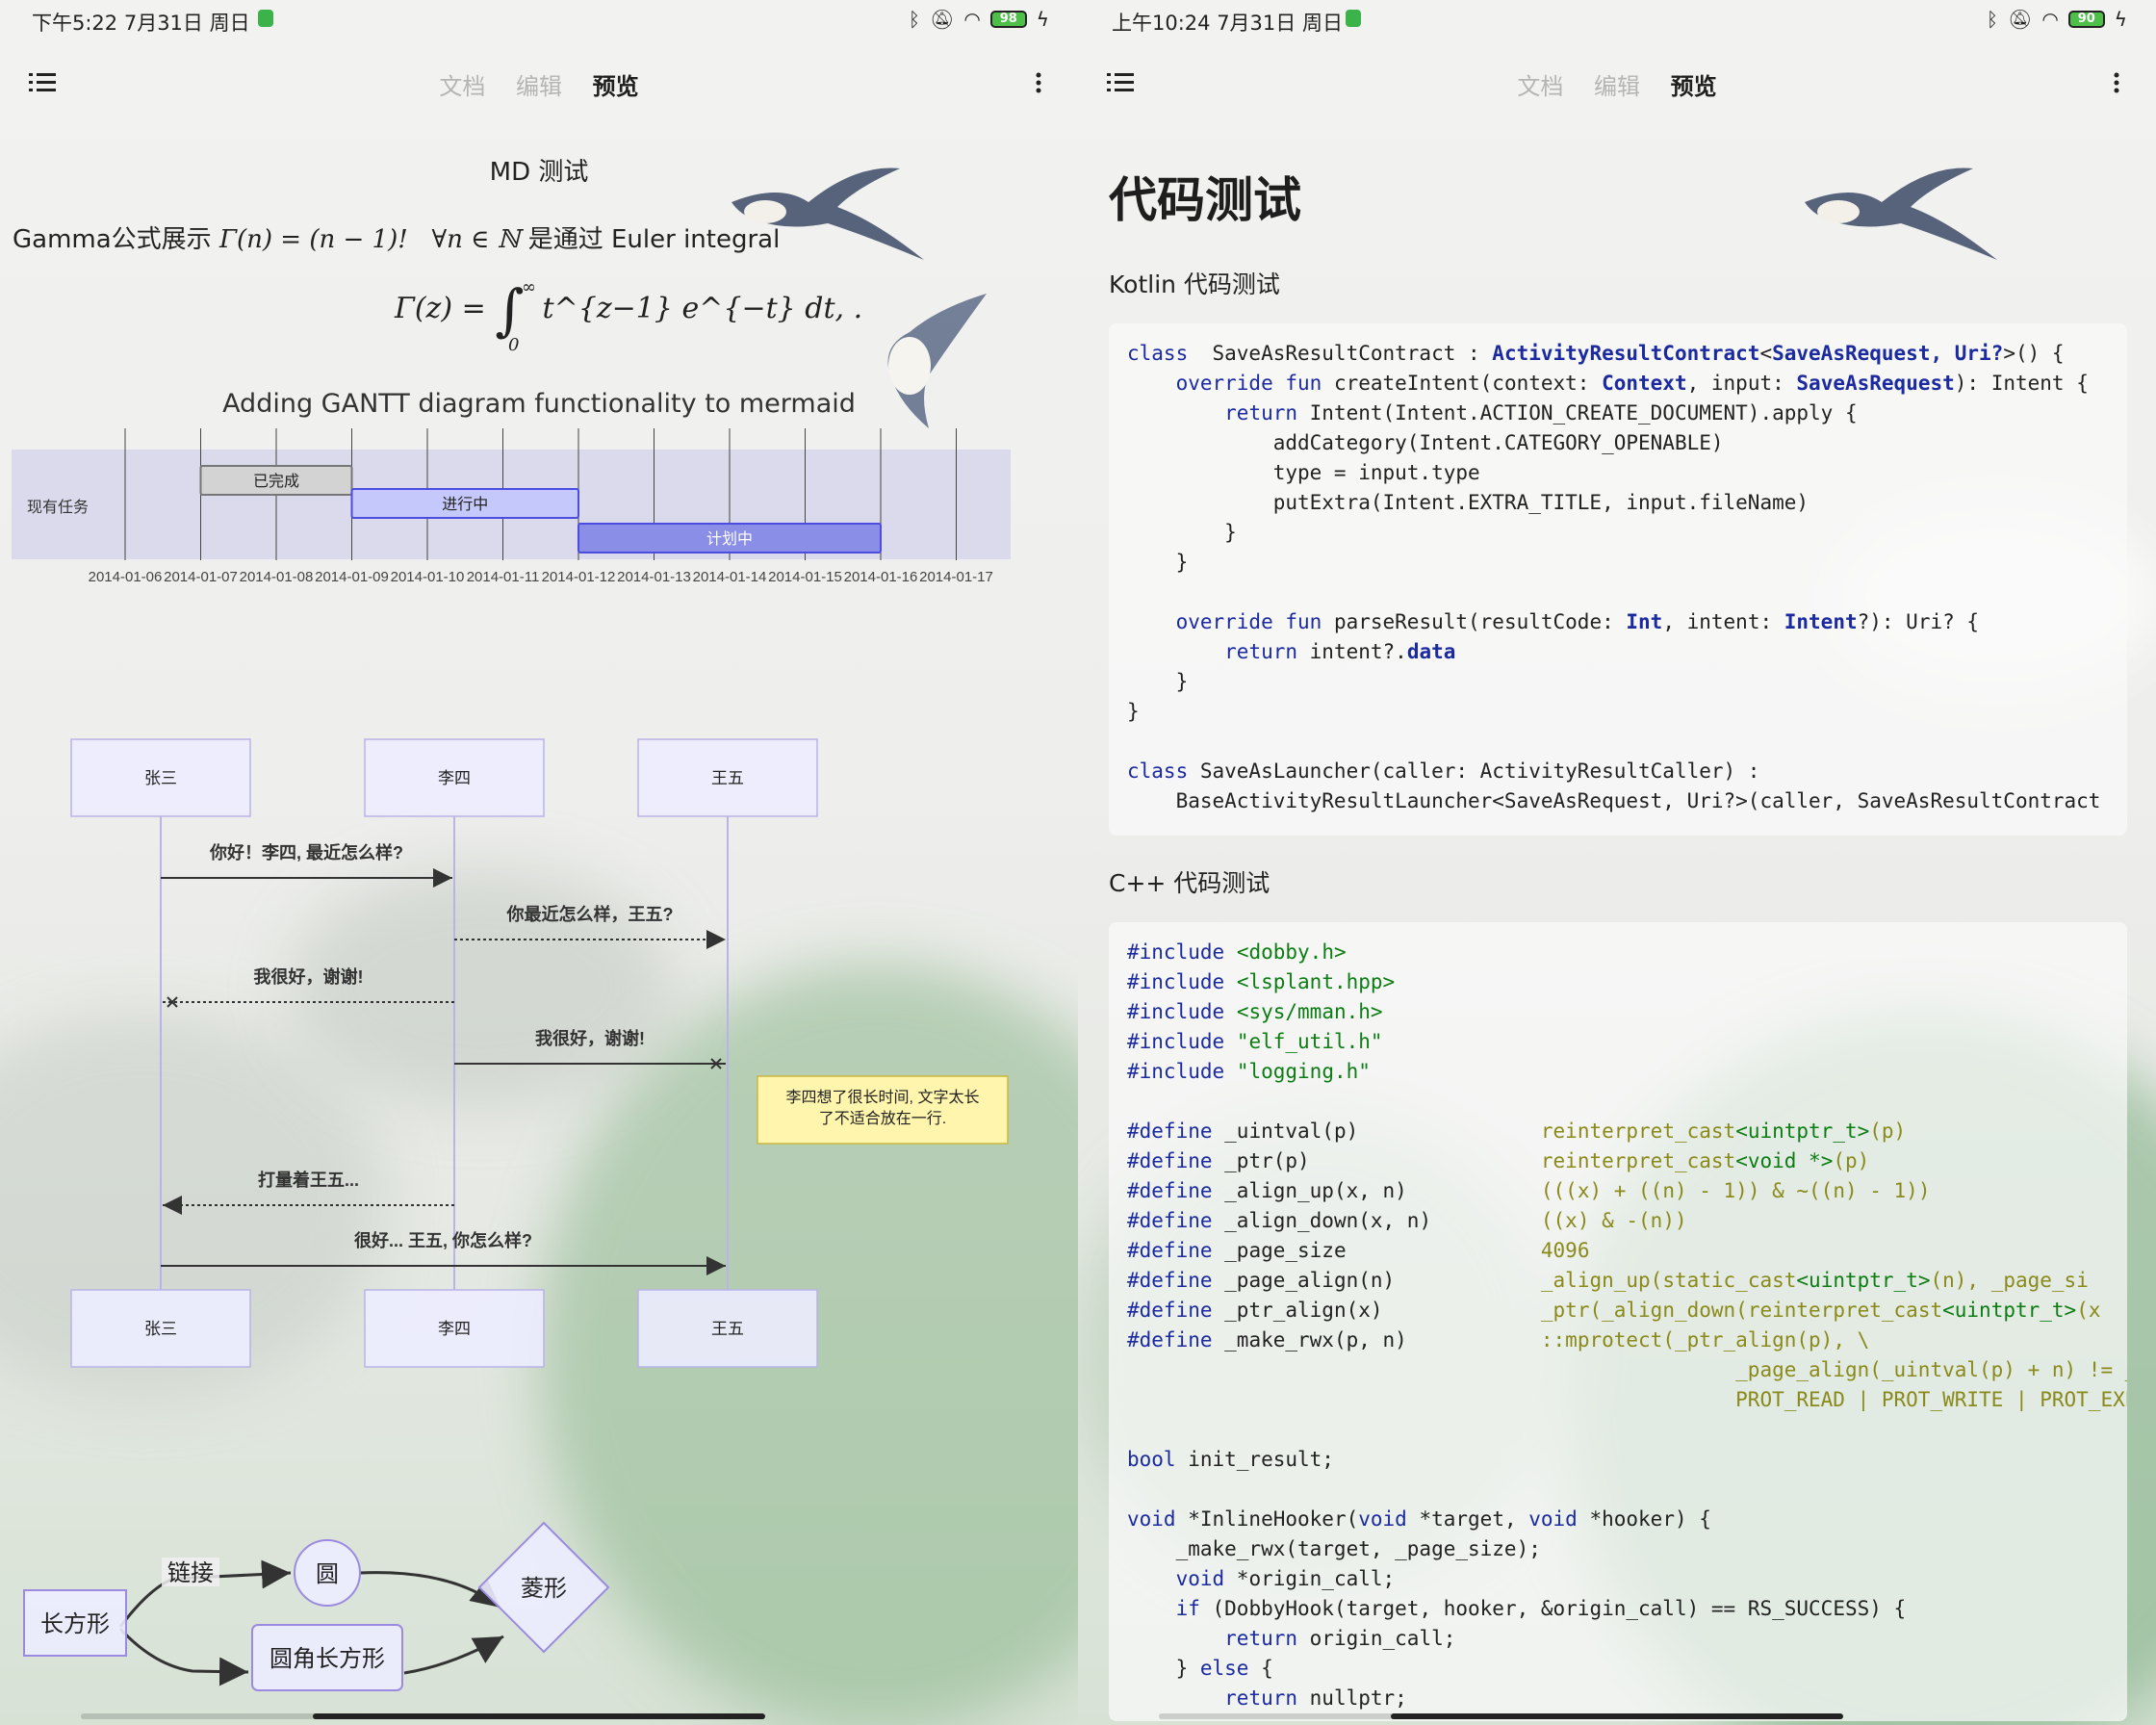  Describe the element at coordinates (1194, 284) in the screenshot. I see `kotlin-heading: Kotlin 代码测试` at that location.